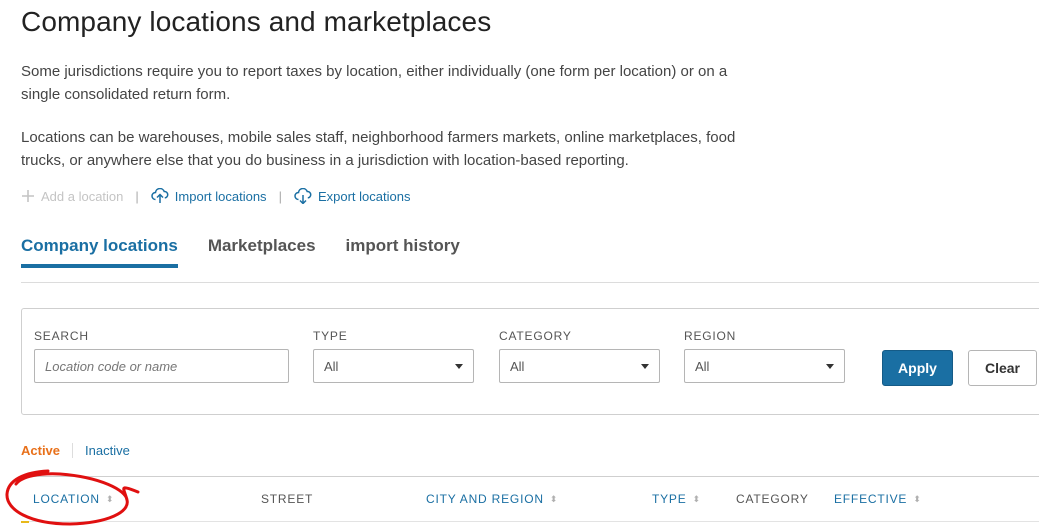 The width and height of the screenshot is (1039, 529). Describe the element at coordinates (220, 196) in the screenshot. I see `import-locations-label: Import locations` at that location.